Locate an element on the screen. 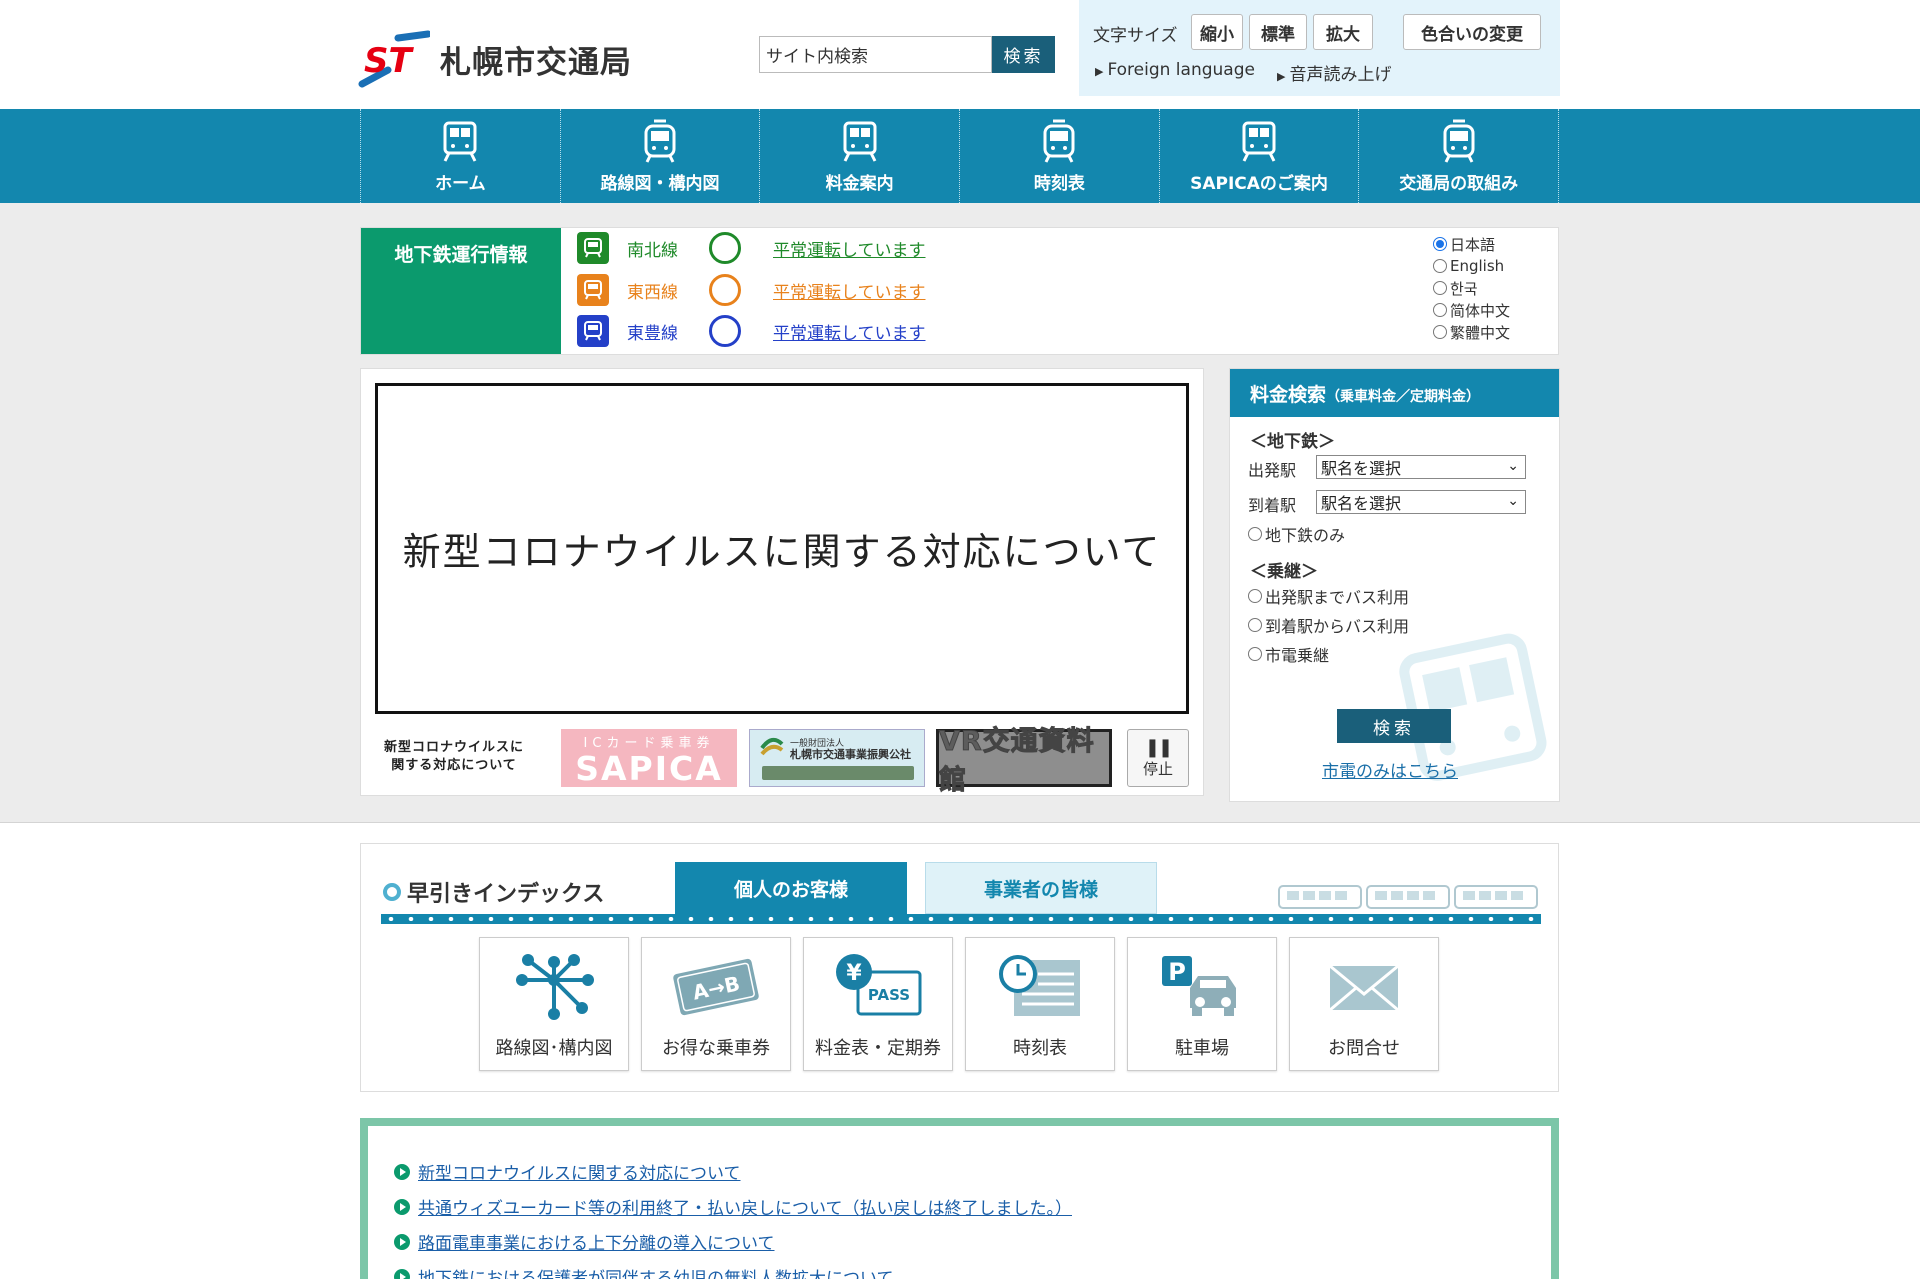  font-size-large-button: 拡大 is located at coordinates (1343, 32).